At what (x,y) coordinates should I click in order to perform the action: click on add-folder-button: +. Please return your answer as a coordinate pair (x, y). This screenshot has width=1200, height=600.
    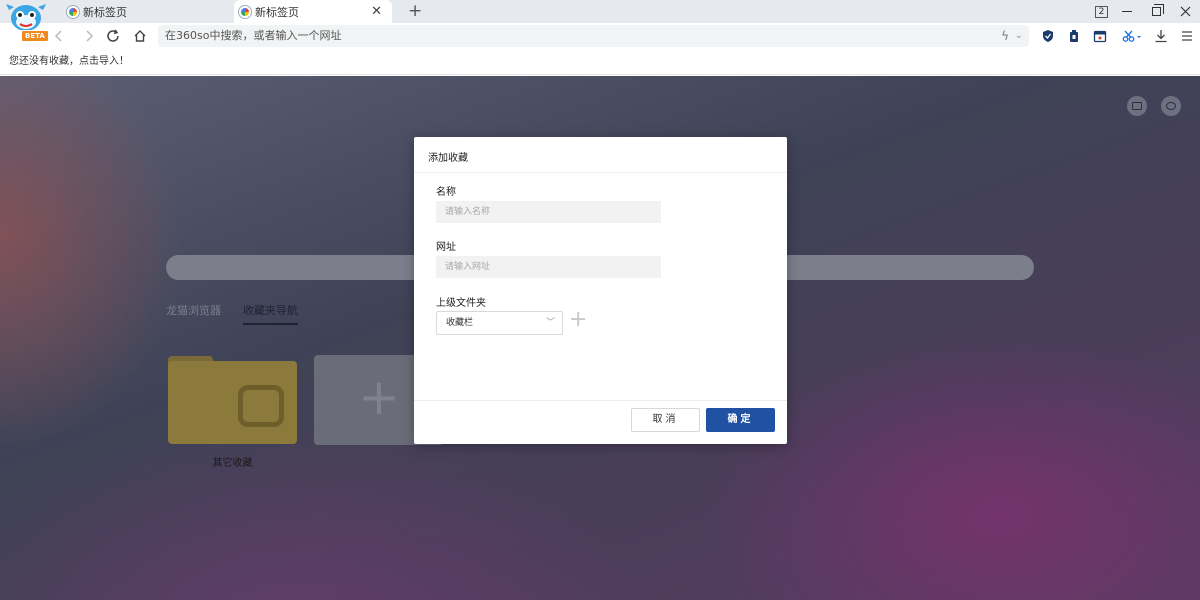
    Looking at the image, I should click on (578, 320).